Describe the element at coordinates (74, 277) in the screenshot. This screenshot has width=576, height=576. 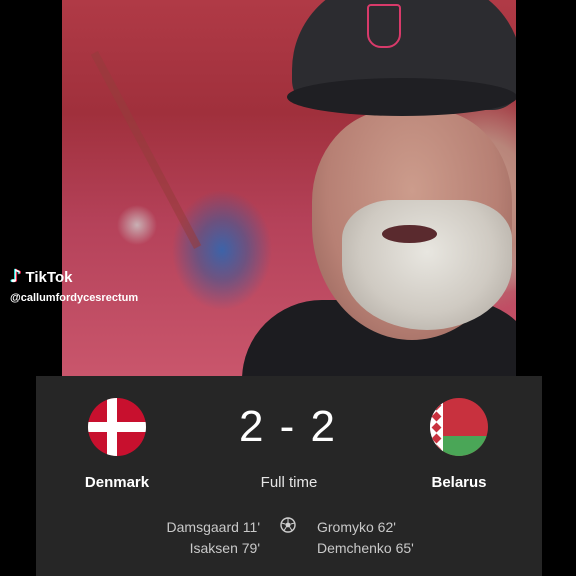
I see `tiktok-brand: ♪ TikTok` at that location.